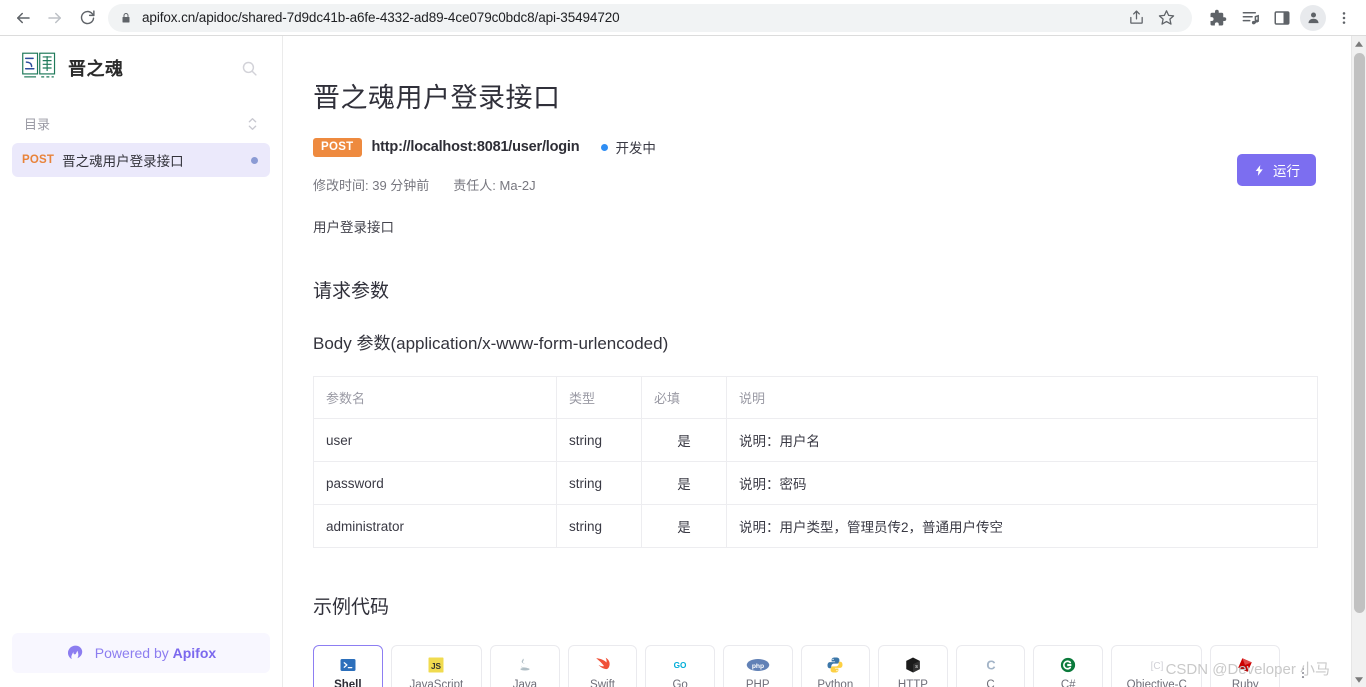  I want to click on sort-updown-icon, so click(252, 123).